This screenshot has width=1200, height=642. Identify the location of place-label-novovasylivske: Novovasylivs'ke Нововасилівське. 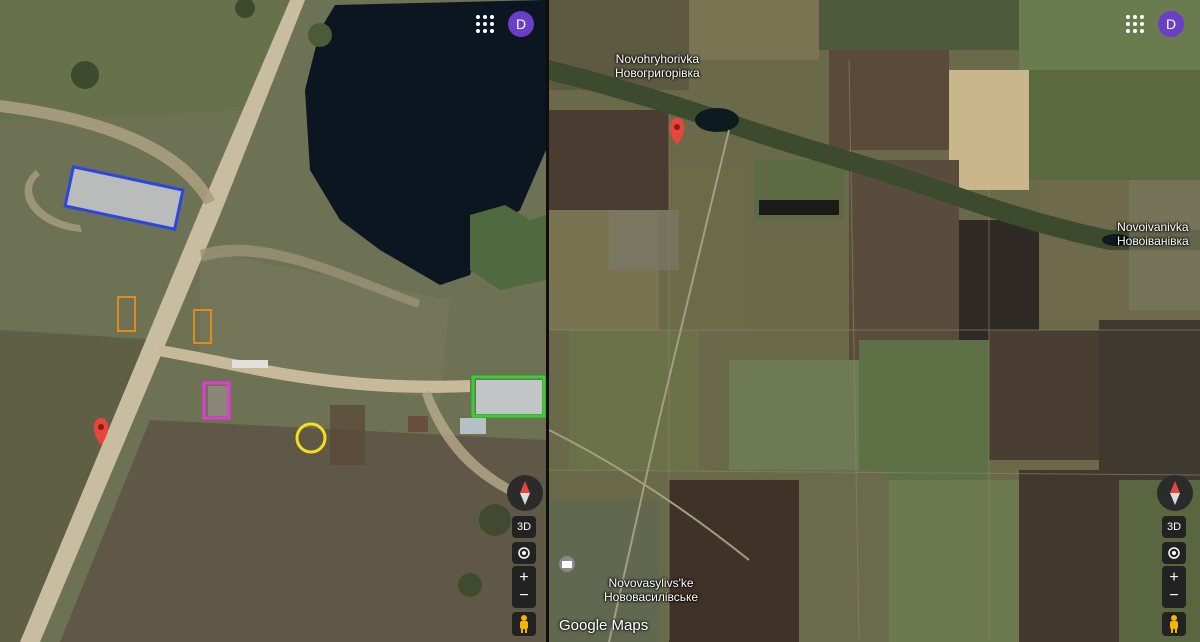
(651, 590).